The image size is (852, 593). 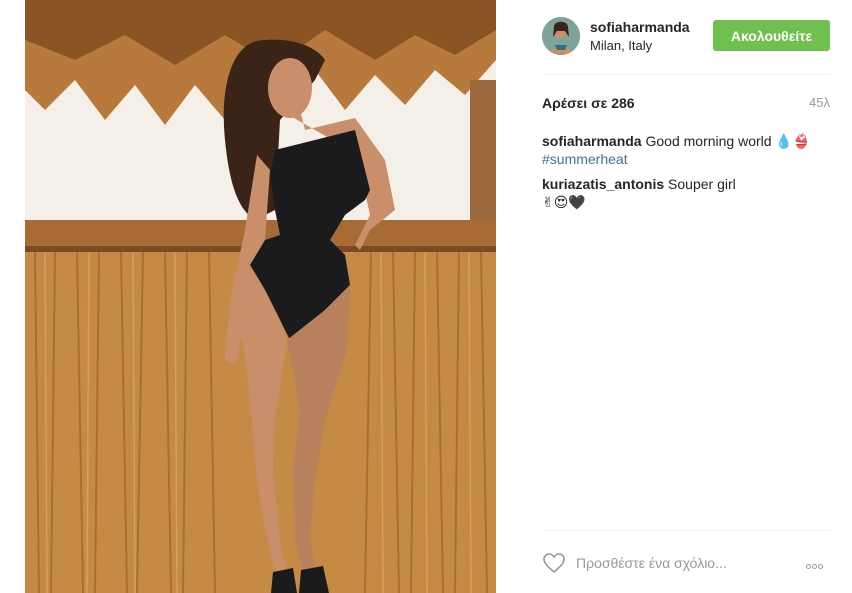 I want to click on avatar, so click(x=561, y=36).